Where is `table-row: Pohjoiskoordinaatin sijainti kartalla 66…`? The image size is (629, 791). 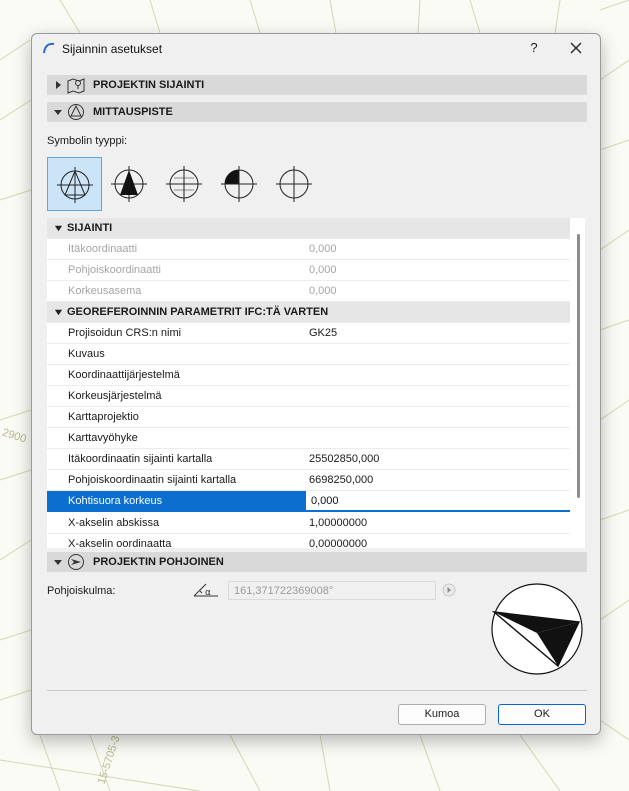 table-row: Pohjoiskoordinaatin sijainti kartalla 66… is located at coordinates (308, 480).